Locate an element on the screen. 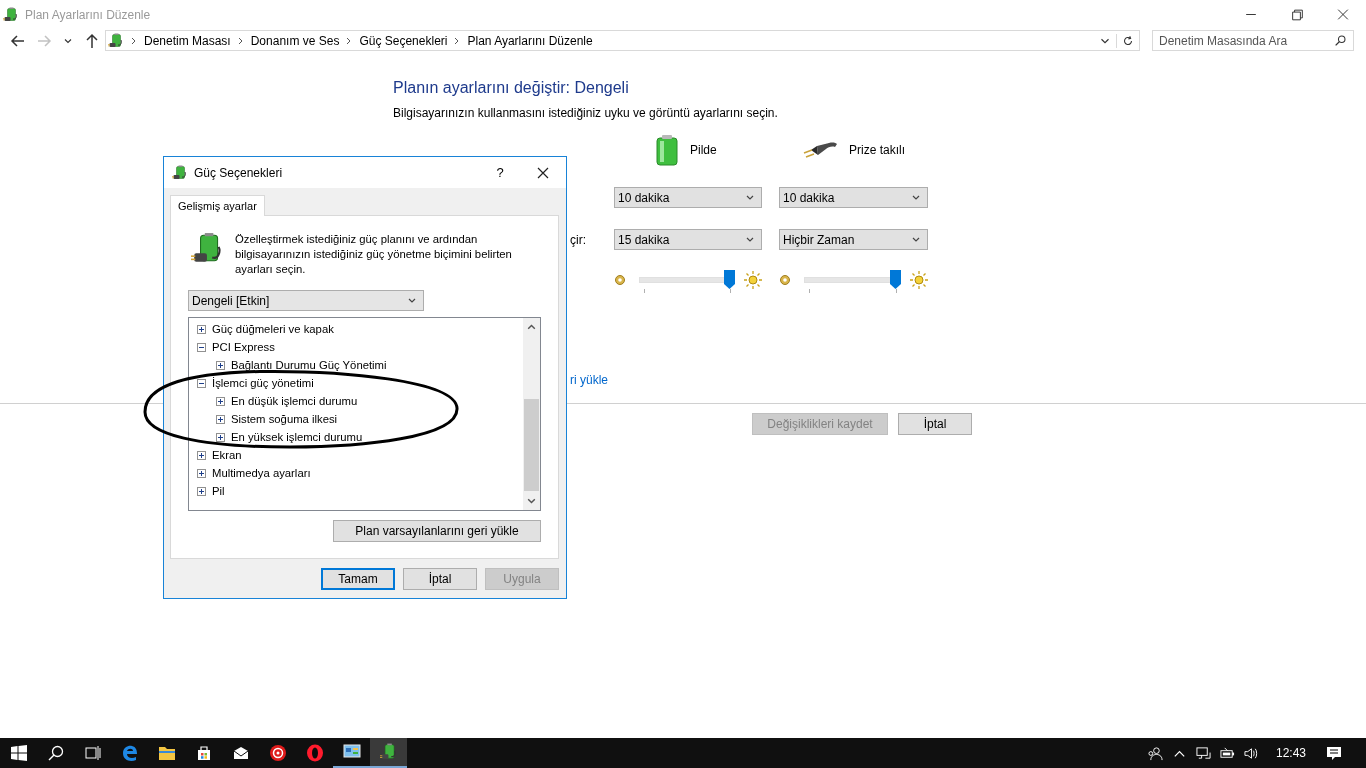 This screenshot has height=768, width=1366. address-bar: Denetim Masası Donanım ve Ses Güç Seçenekleri Plan Ayarlarını Düzenle is located at coordinates (622, 40).